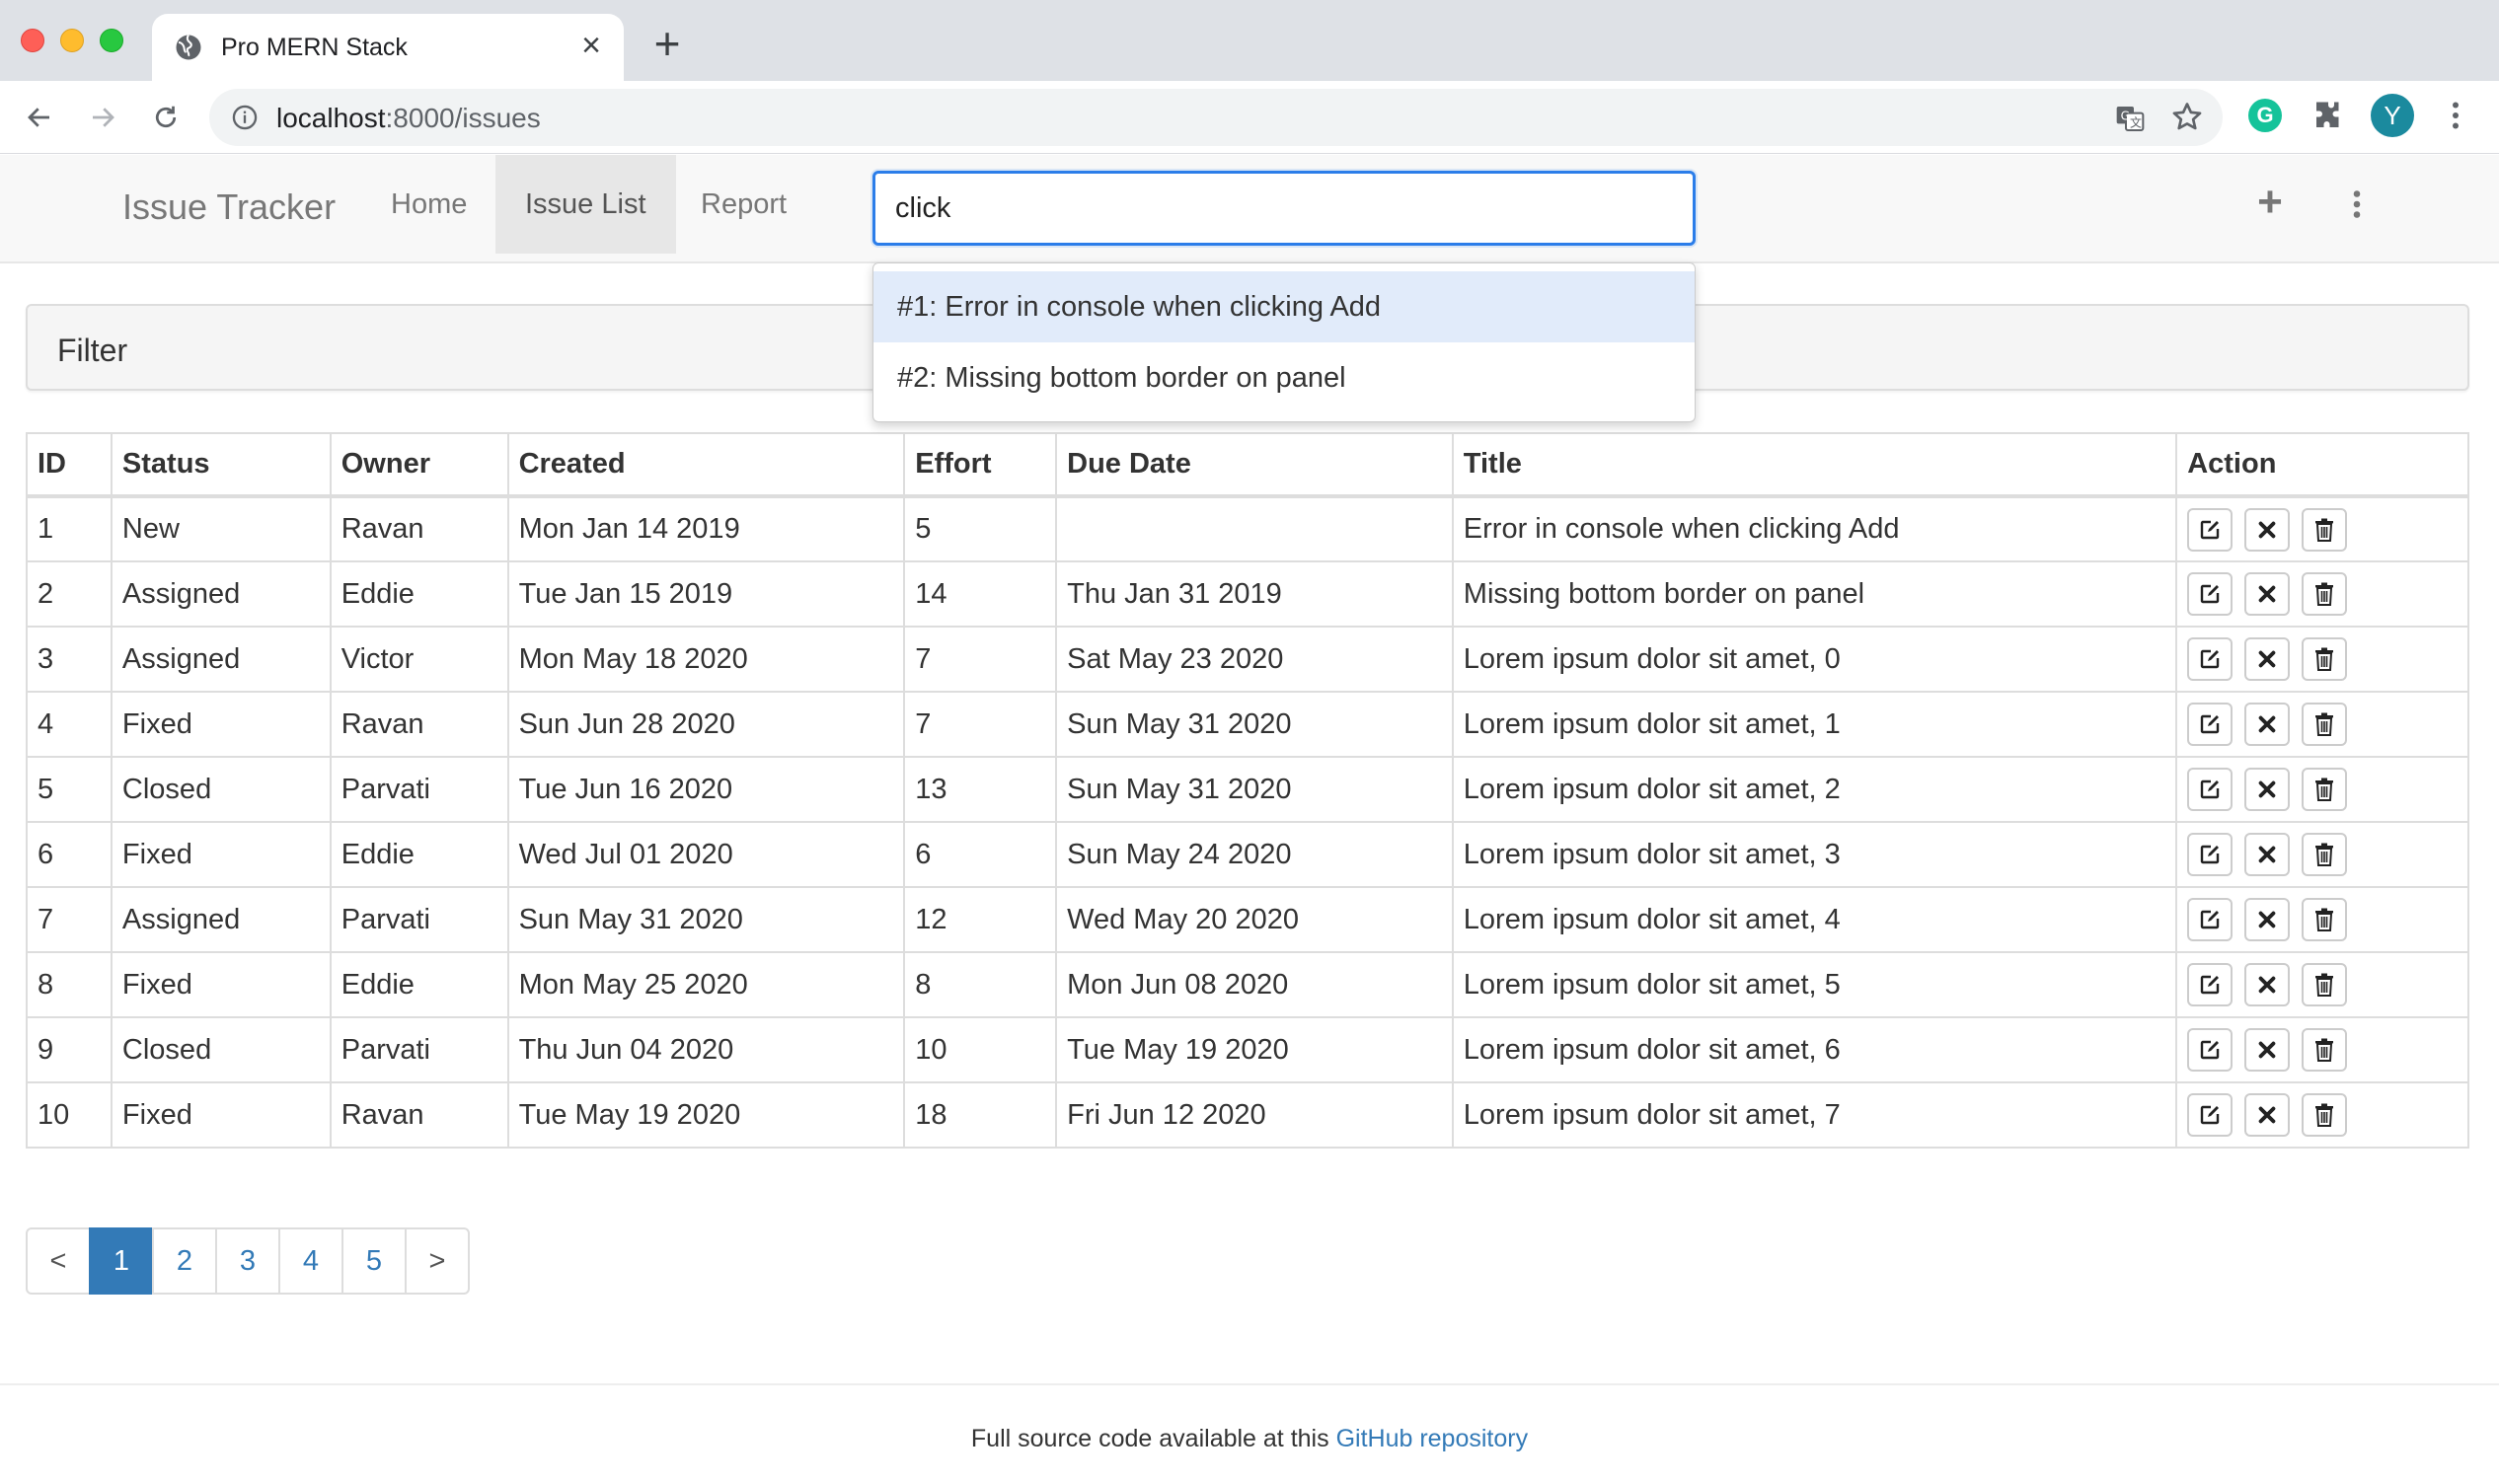 The image size is (2499, 1484). I want to click on table-cell-due-date: Fri Jun 12 2020, so click(1254, 1115).